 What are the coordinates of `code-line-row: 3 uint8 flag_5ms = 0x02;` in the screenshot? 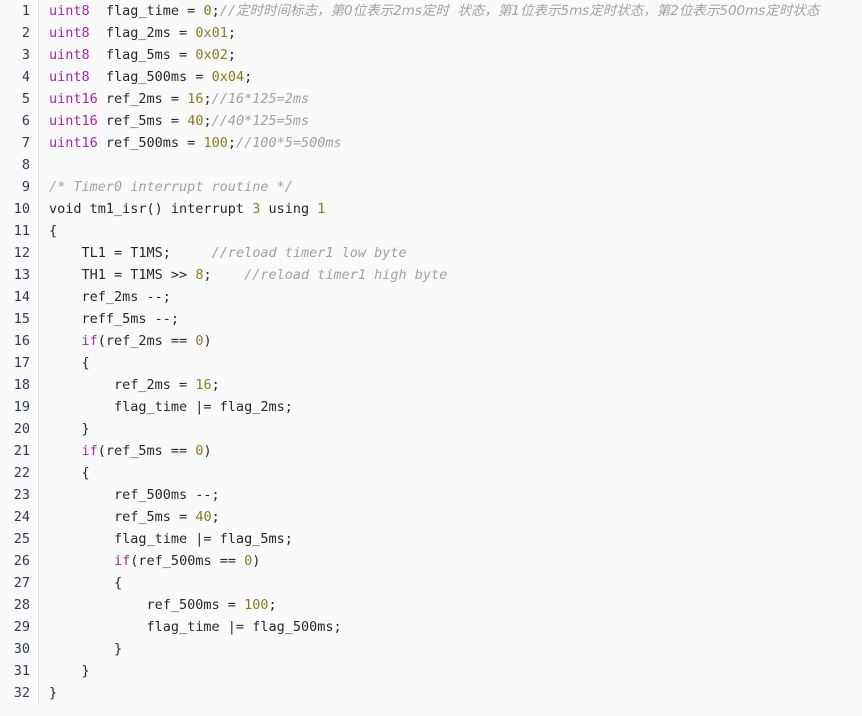 It's located at (431, 55).